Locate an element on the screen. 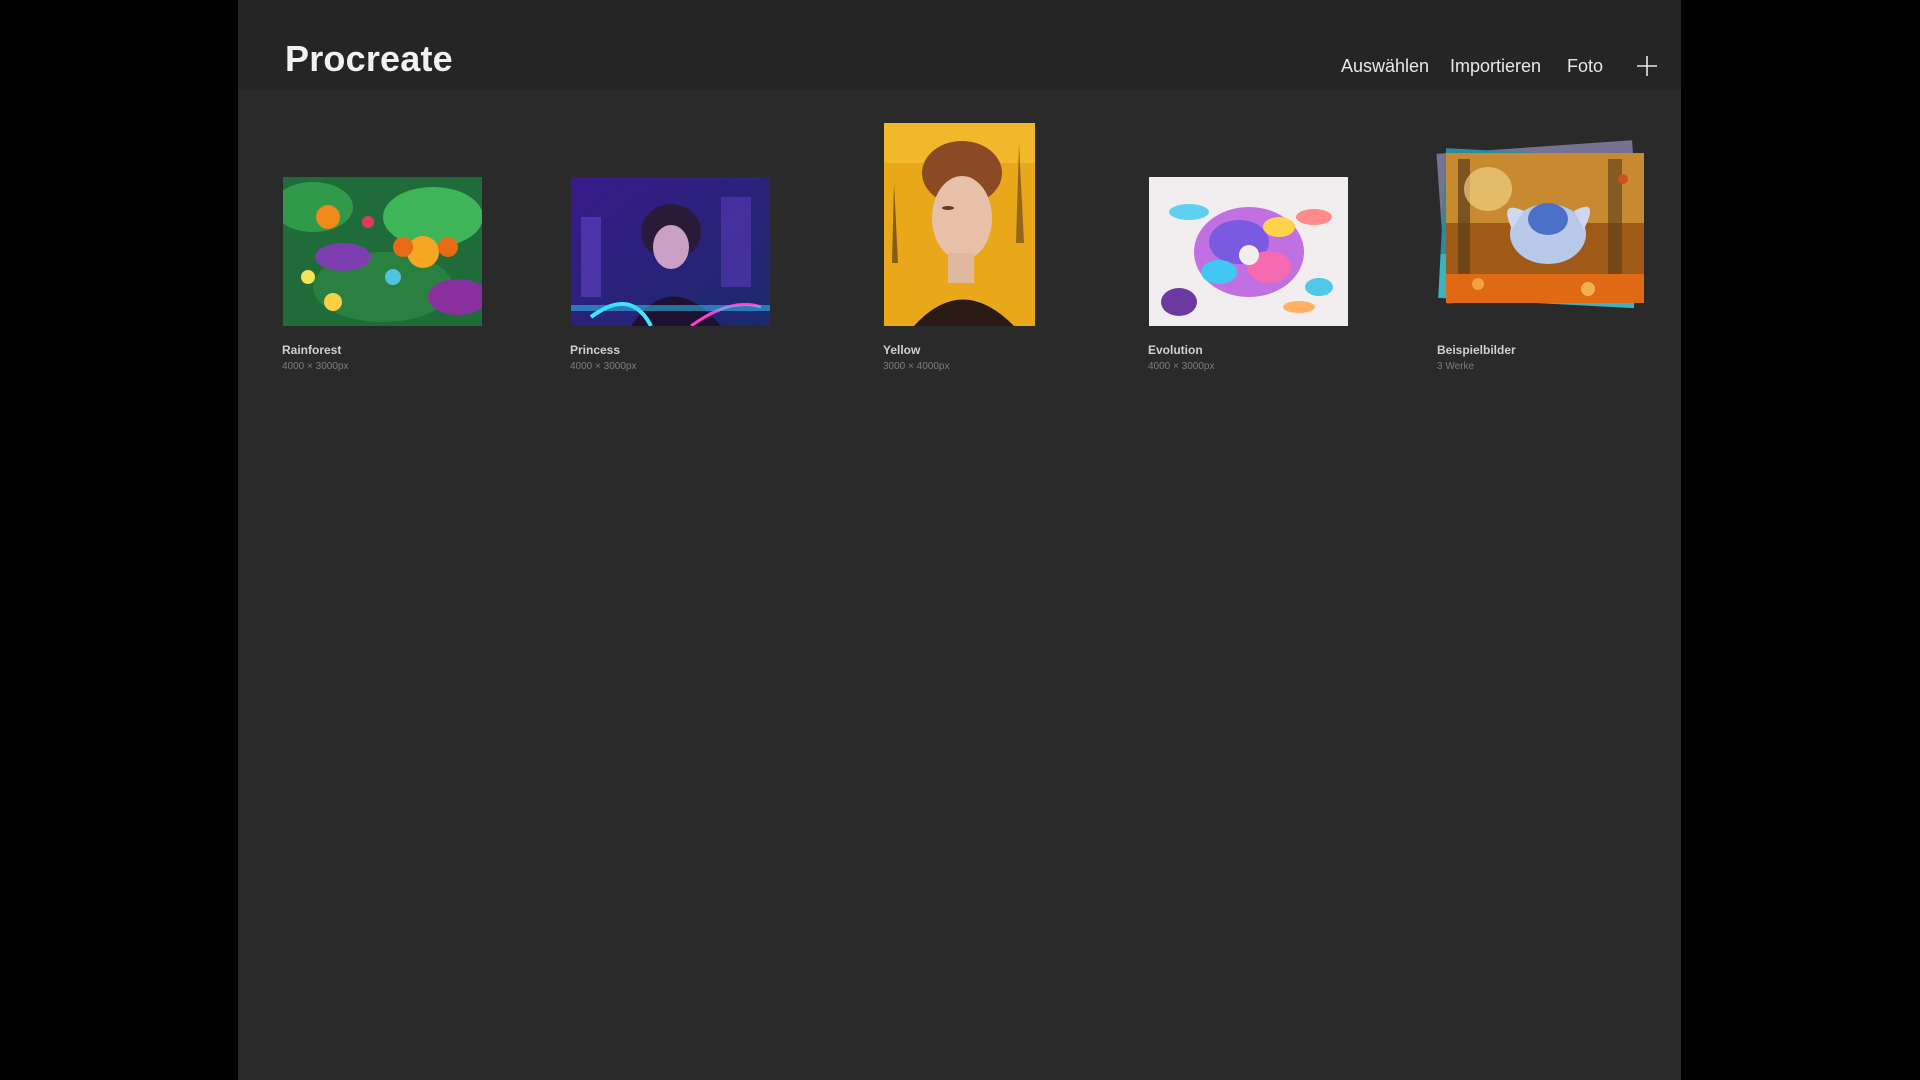 The image size is (1920, 1080). artwork-title: Yellow is located at coordinates (902, 350).